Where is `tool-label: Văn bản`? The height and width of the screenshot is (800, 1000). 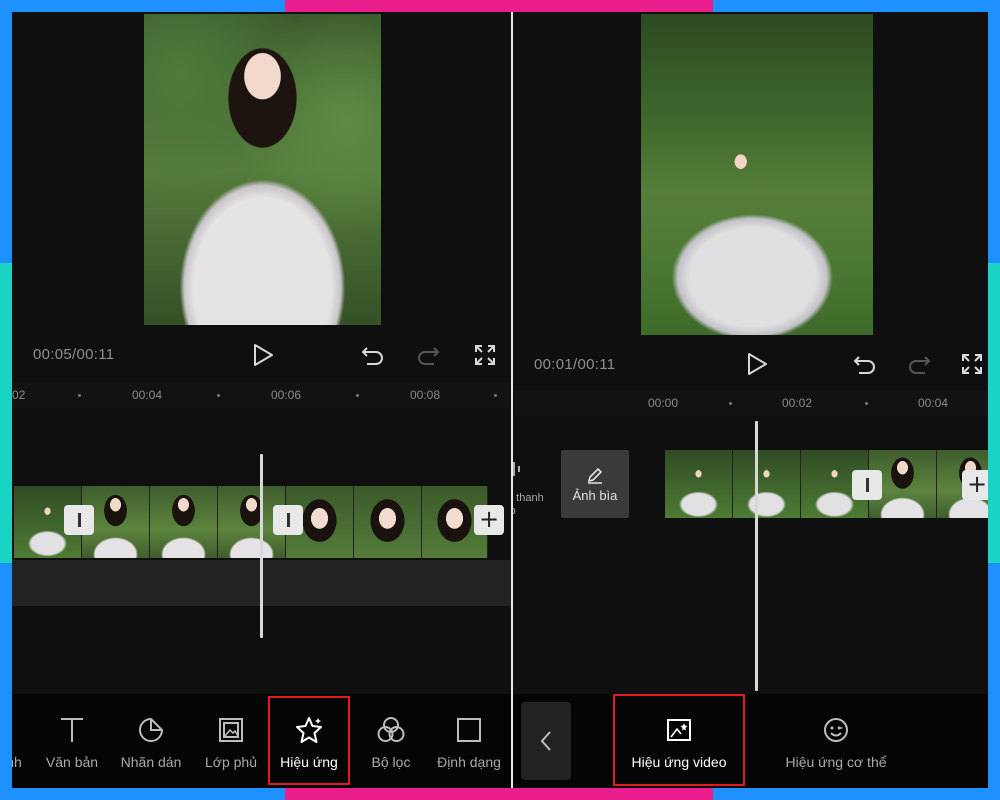 tool-label: Văn bản is located at coordinates (72, 762).